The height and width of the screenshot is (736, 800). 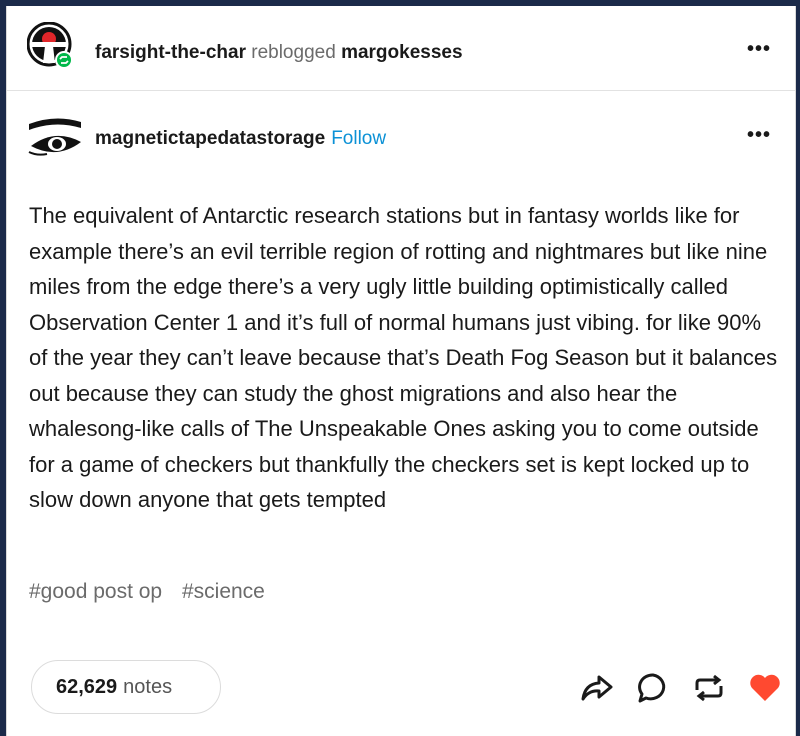 I want to click on reblog-badge-icon, so click(x=64, y=60).